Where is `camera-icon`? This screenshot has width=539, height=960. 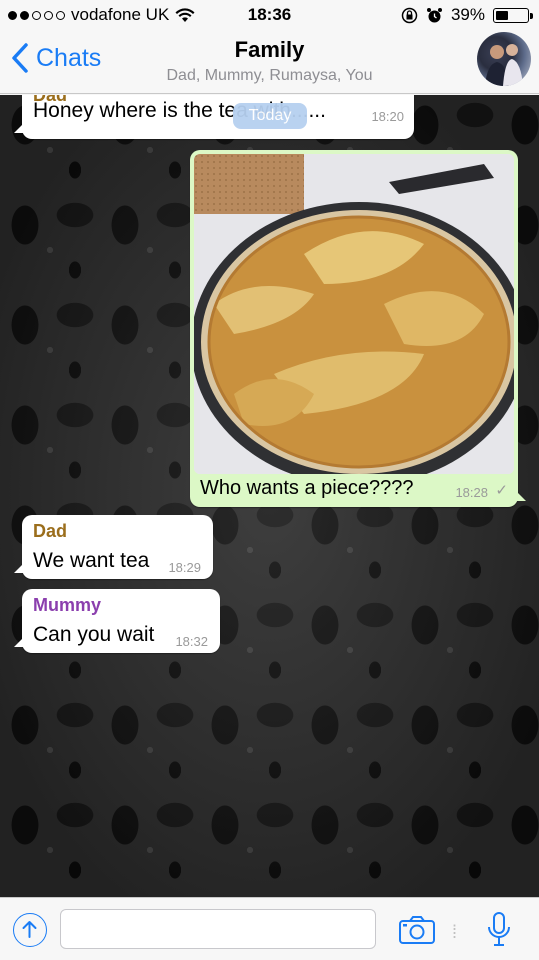 camera-icon is located at coordinates (417, 930).